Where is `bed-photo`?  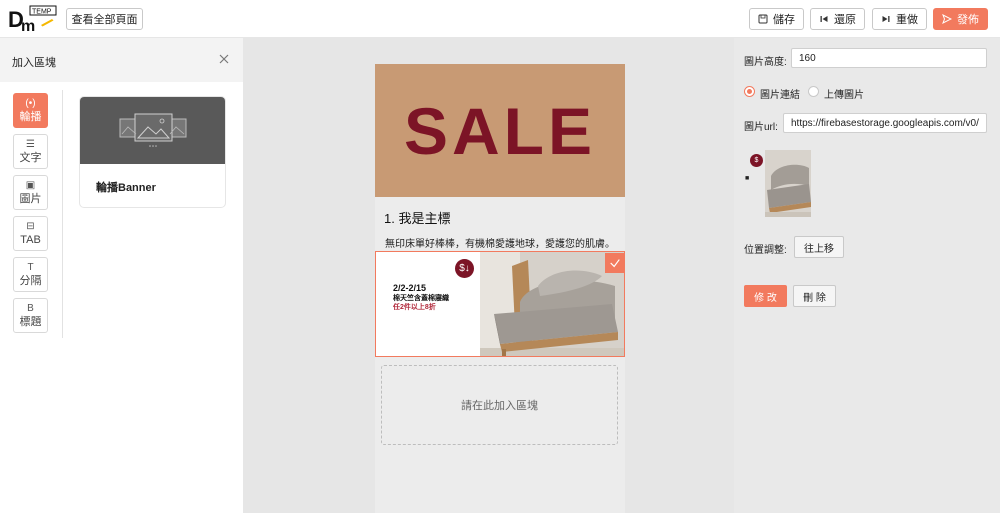 bed-photo is located at coordinates (552, 304).